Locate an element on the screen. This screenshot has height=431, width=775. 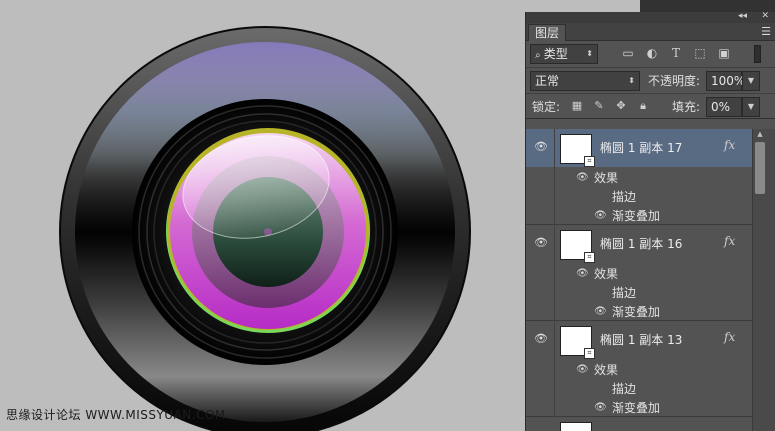
layer-row-partial is located at coordinates (639, 424).